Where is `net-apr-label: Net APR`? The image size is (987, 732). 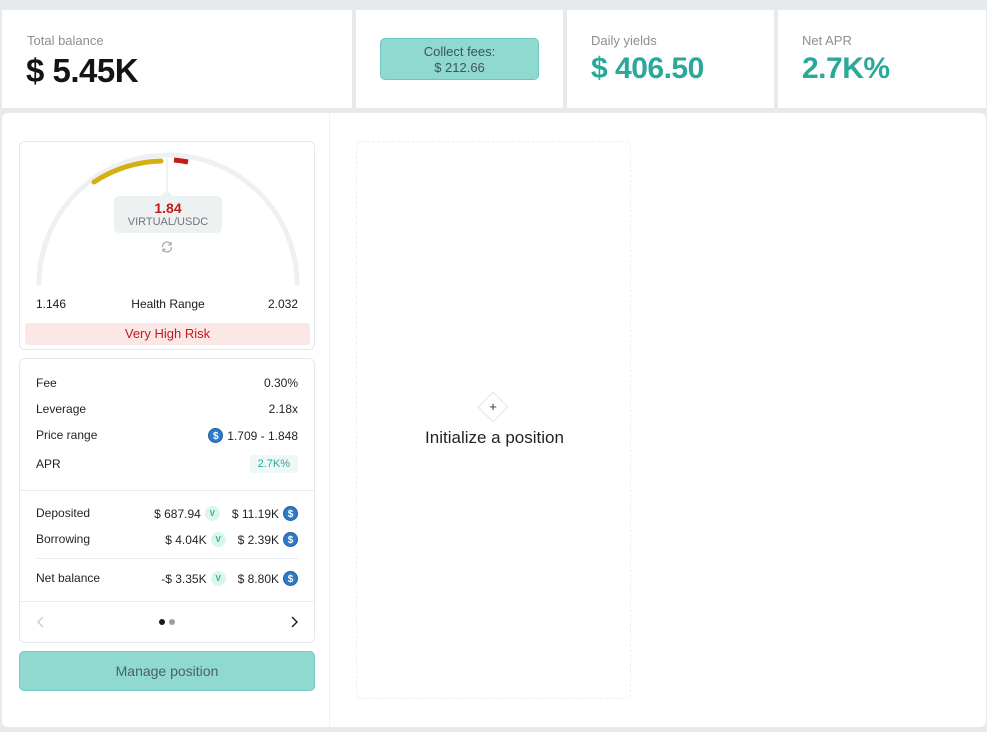 net-apr-label: Net APR is located at coordinates (827, 40).